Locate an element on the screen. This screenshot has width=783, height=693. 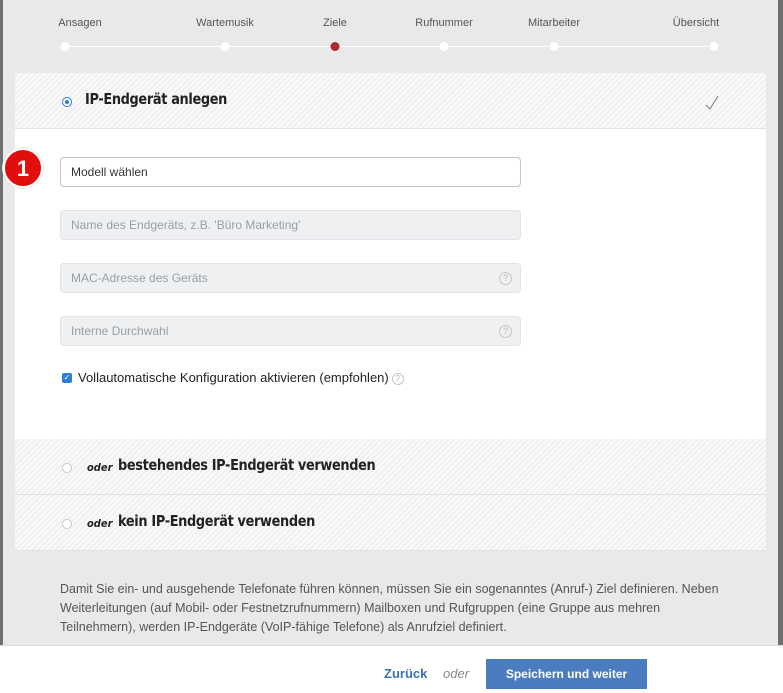
option-existing-device-radio is located at coordinates (67, 468).